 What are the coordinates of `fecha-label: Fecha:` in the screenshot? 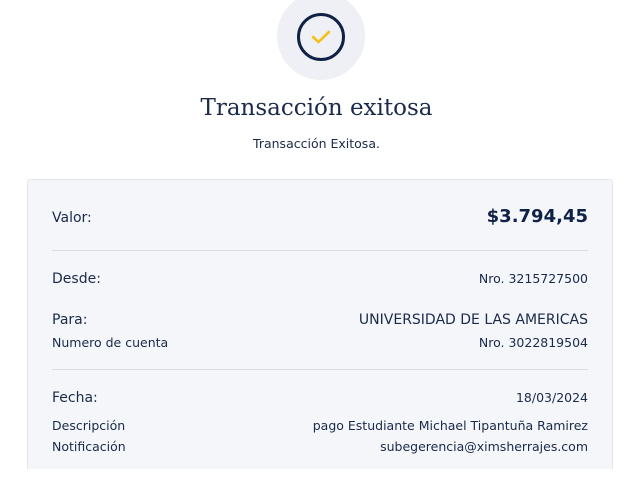 It's located at (75, 398).